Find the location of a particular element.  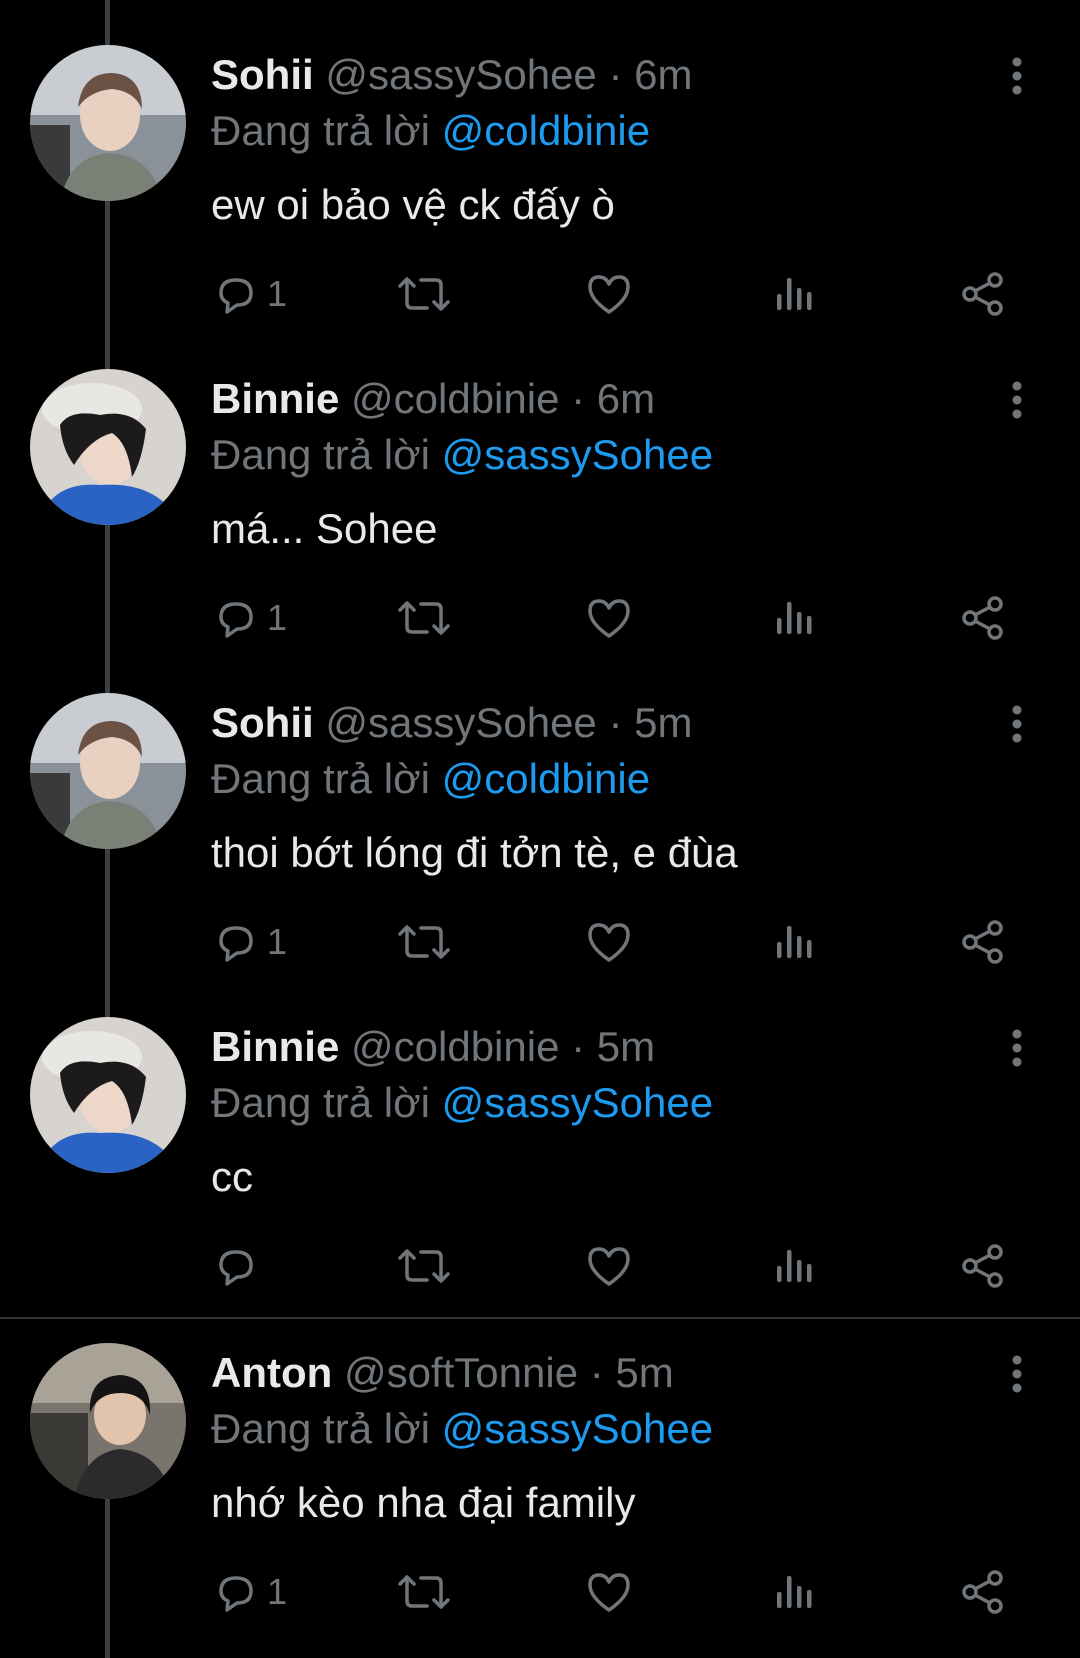

display-name: Anton is located at coordinates (271, 1372).